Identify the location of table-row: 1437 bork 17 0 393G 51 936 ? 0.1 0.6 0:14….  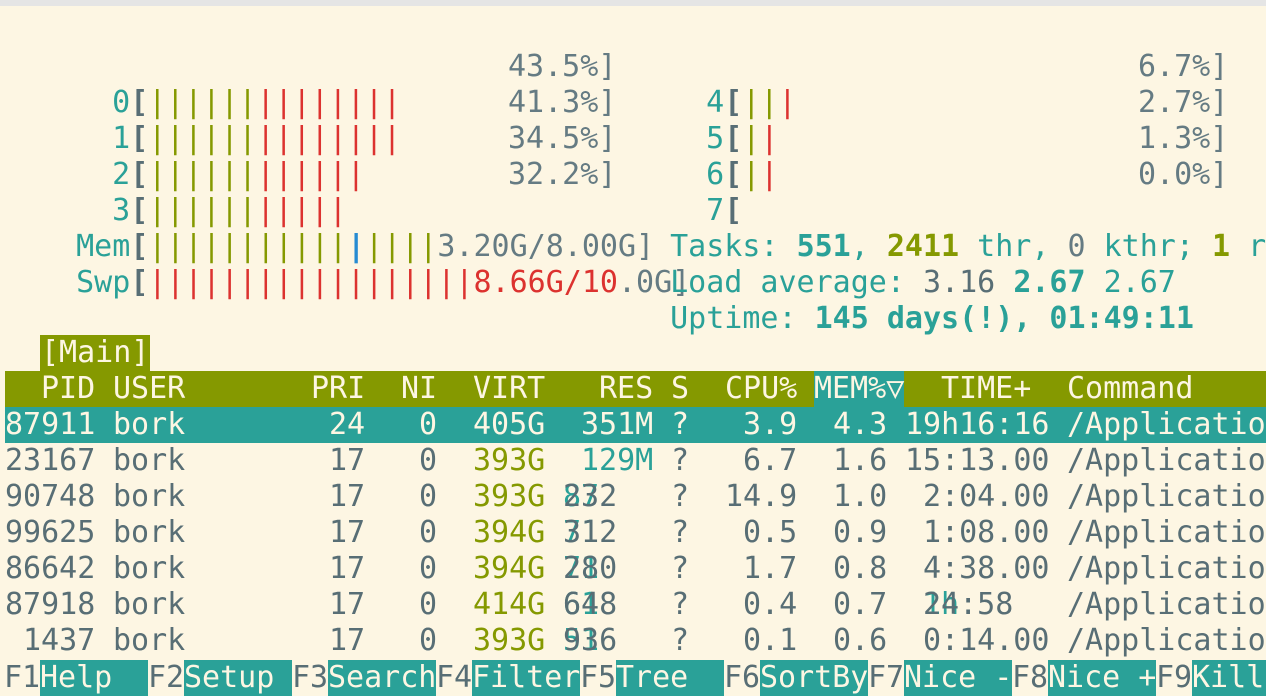
(635, 641).